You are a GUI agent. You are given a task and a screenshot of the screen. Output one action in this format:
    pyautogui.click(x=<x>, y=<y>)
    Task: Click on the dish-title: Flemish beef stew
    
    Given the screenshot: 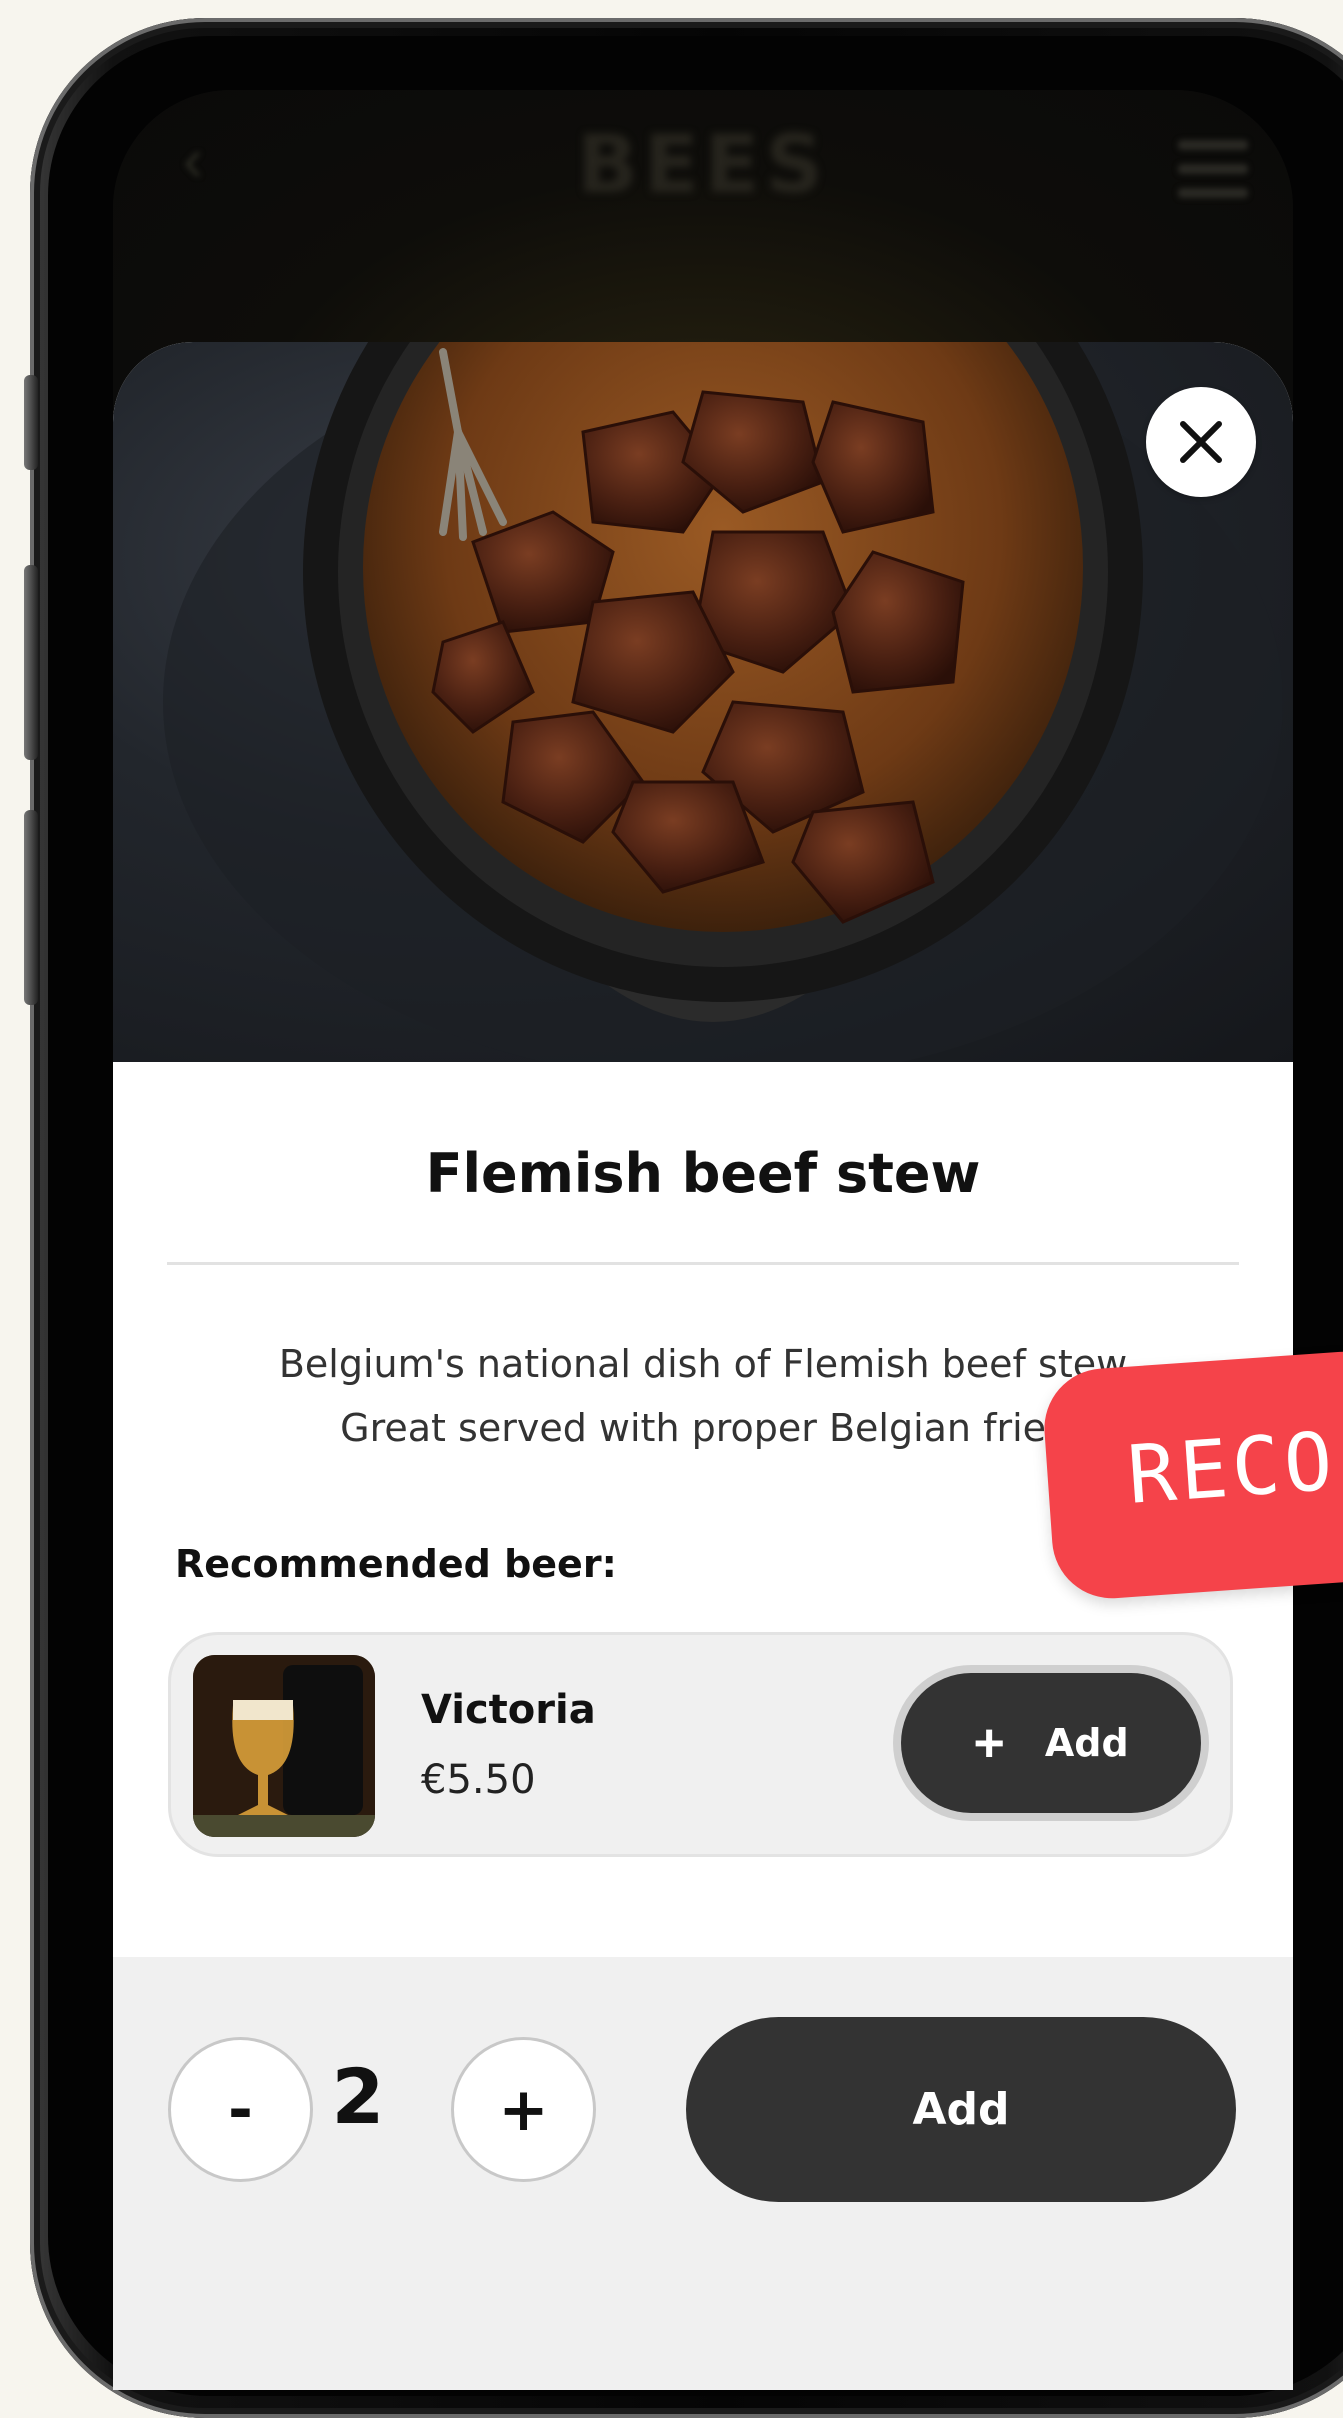 What is the action you would take?
    pyautogui.click(x=703, y=1173)
    